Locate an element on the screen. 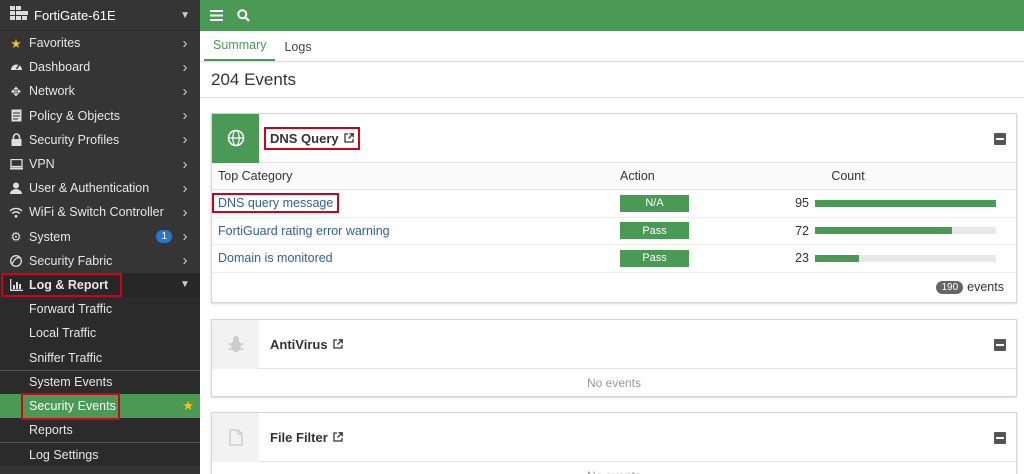 This screenshot has width=1024, height=474. sidebar-subitem-security-events: Security Events ★ is located at coordinates (100, 406).